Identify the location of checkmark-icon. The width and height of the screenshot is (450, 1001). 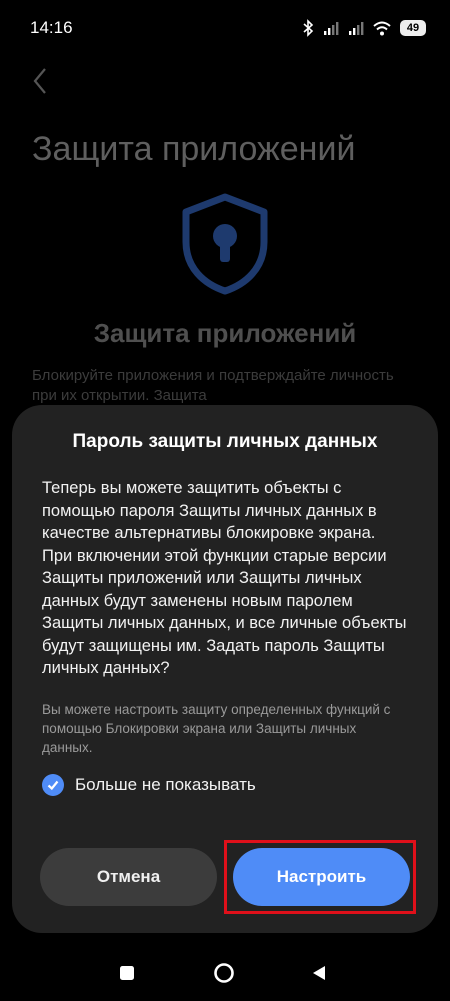
(53, 785).